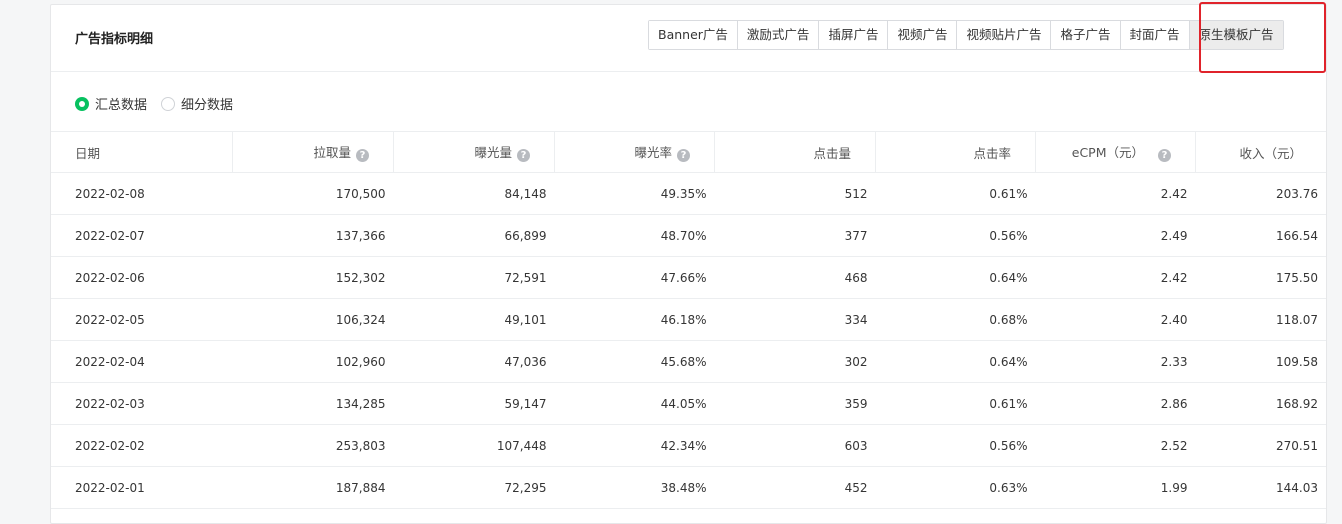  What do you see at coordinates (795, 361) in the screenshot?
I see `cell-clicks: 302` at bounding box center [795, 361].